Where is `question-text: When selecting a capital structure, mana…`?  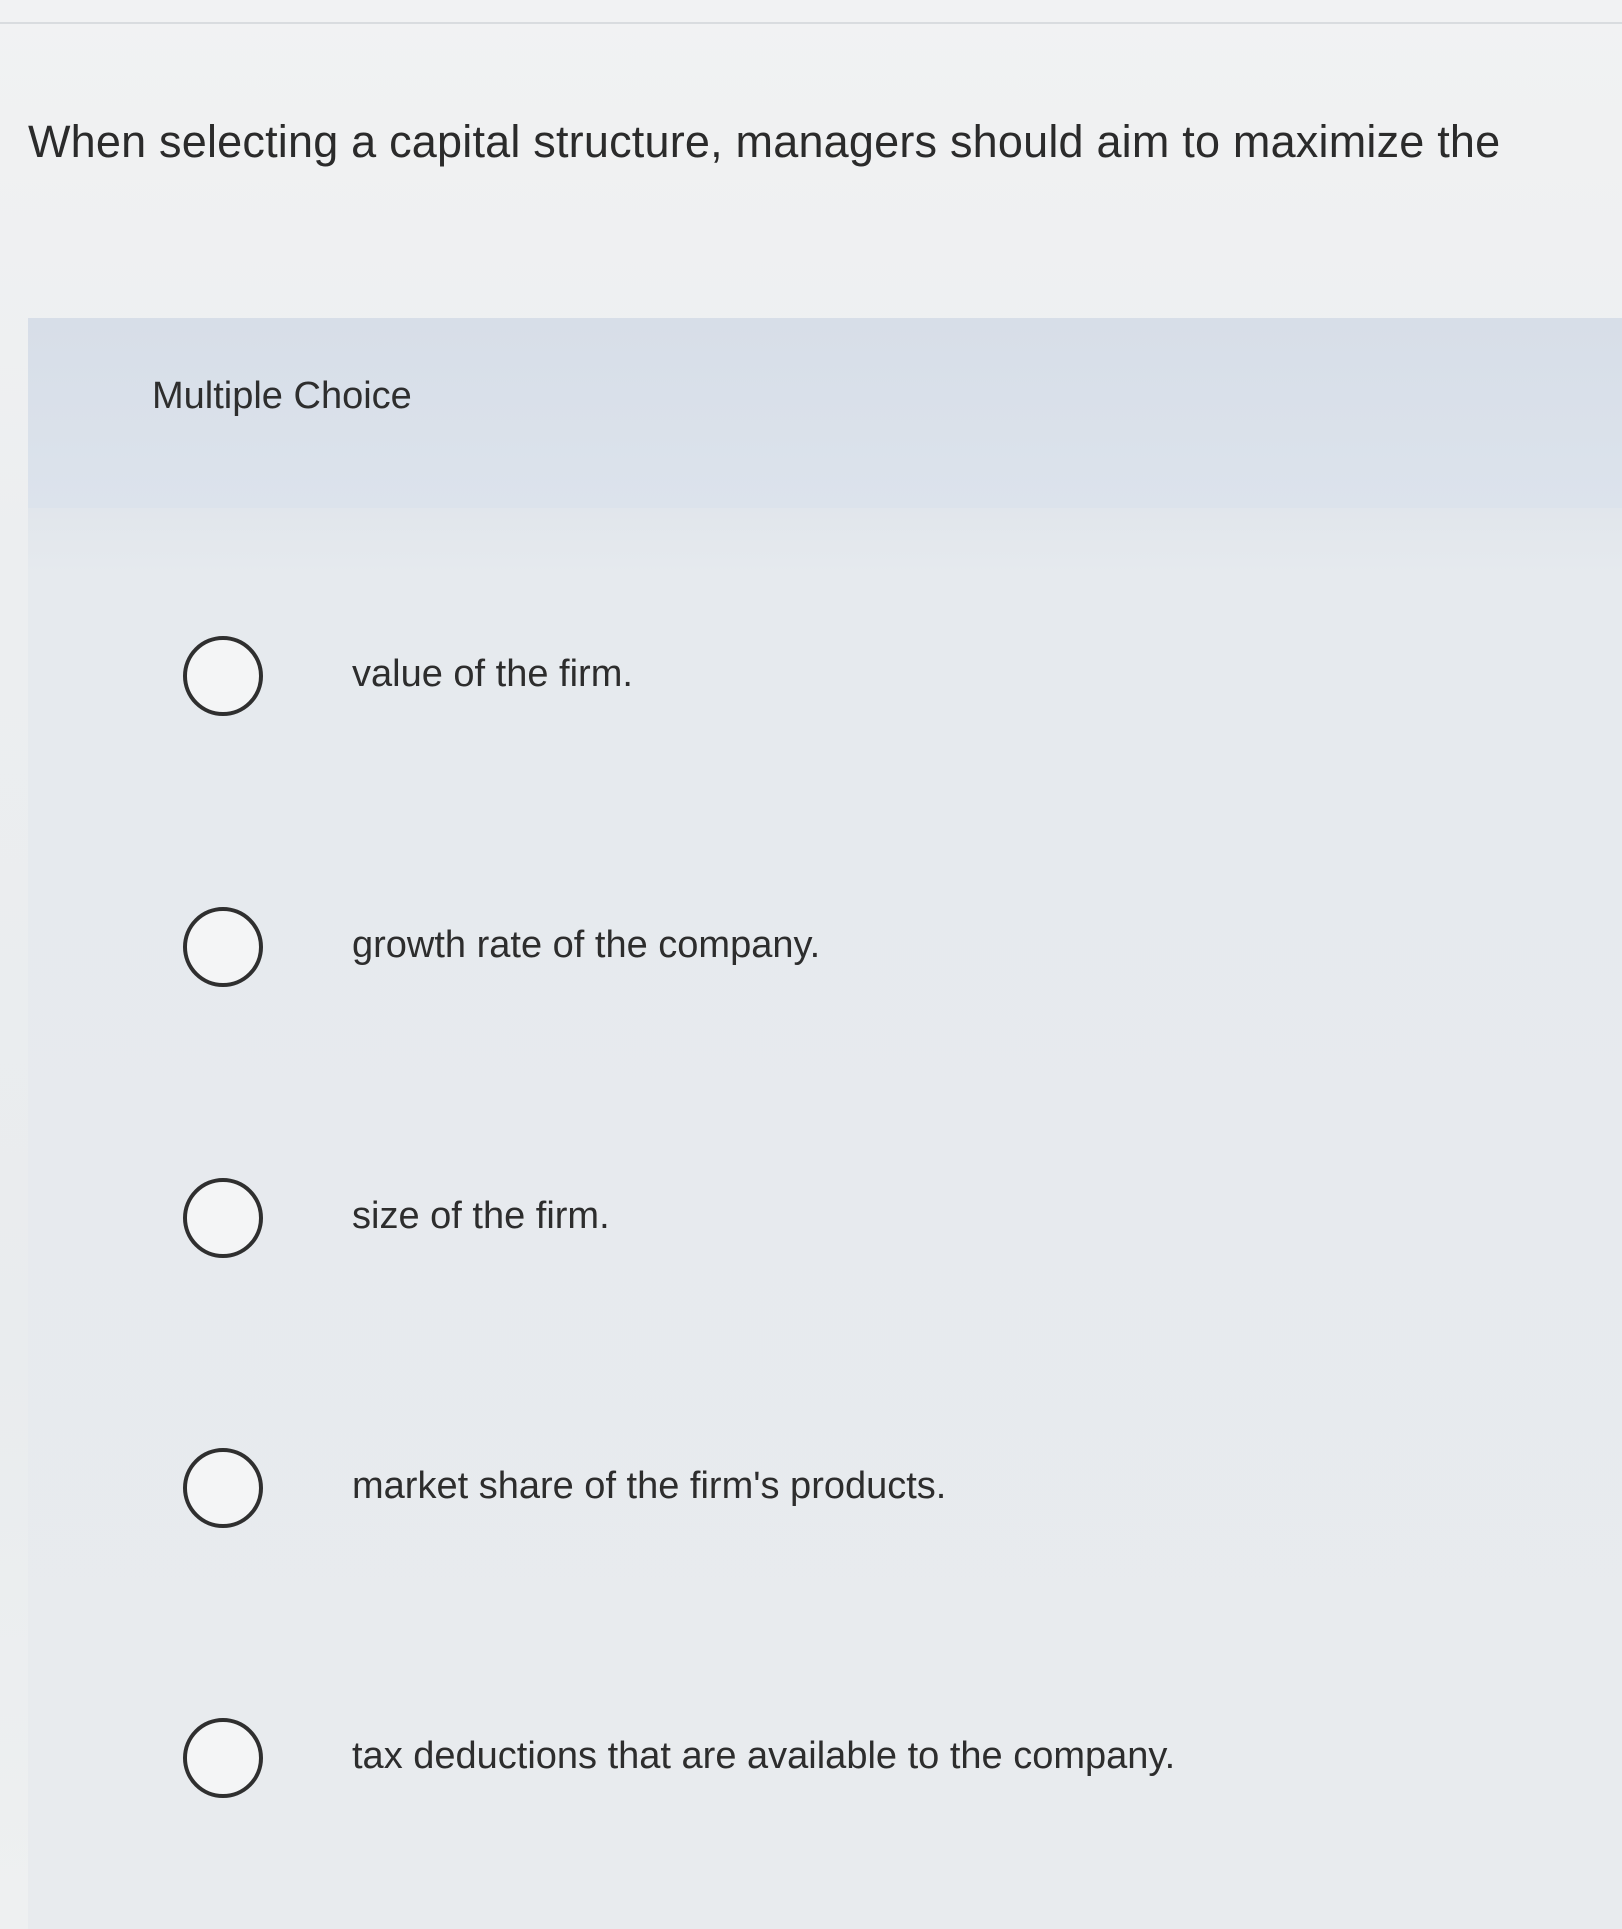 question-text: When selecting a capital structure, mana… is located at coordinates (764, 141).